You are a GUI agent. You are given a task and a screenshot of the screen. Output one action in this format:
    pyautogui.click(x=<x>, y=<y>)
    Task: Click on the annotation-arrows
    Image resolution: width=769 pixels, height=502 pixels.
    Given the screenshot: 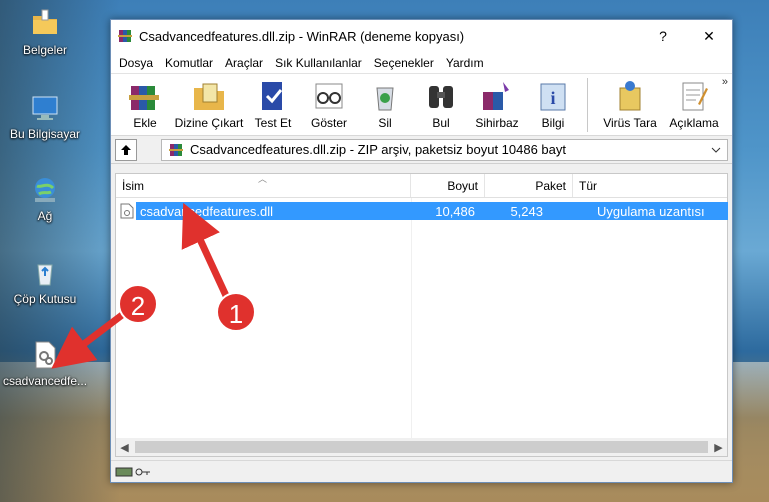 What is the action you would take?
    pyautogui.click(x=141, y=285)
    